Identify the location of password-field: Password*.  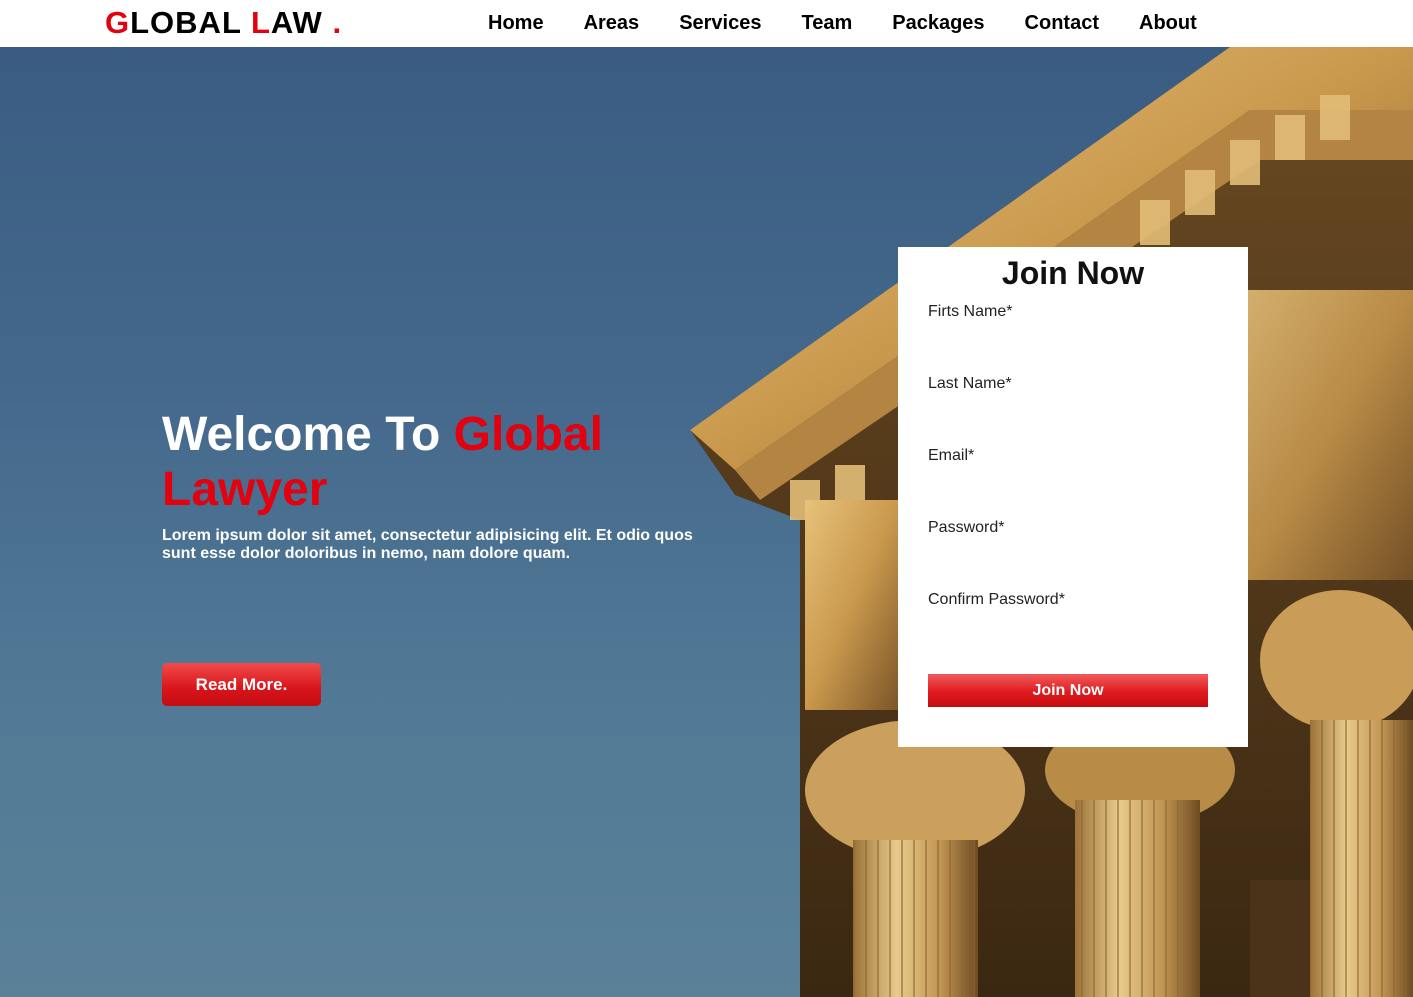
(1073, 549).